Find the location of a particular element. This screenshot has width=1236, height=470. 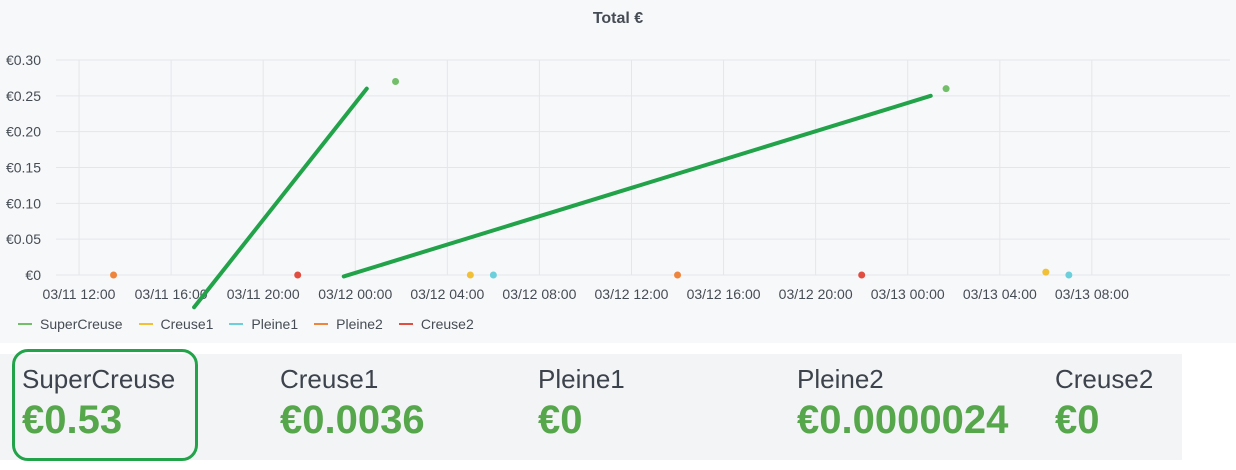

legend-label: Pleine1 is located at coordinates (275, 324).